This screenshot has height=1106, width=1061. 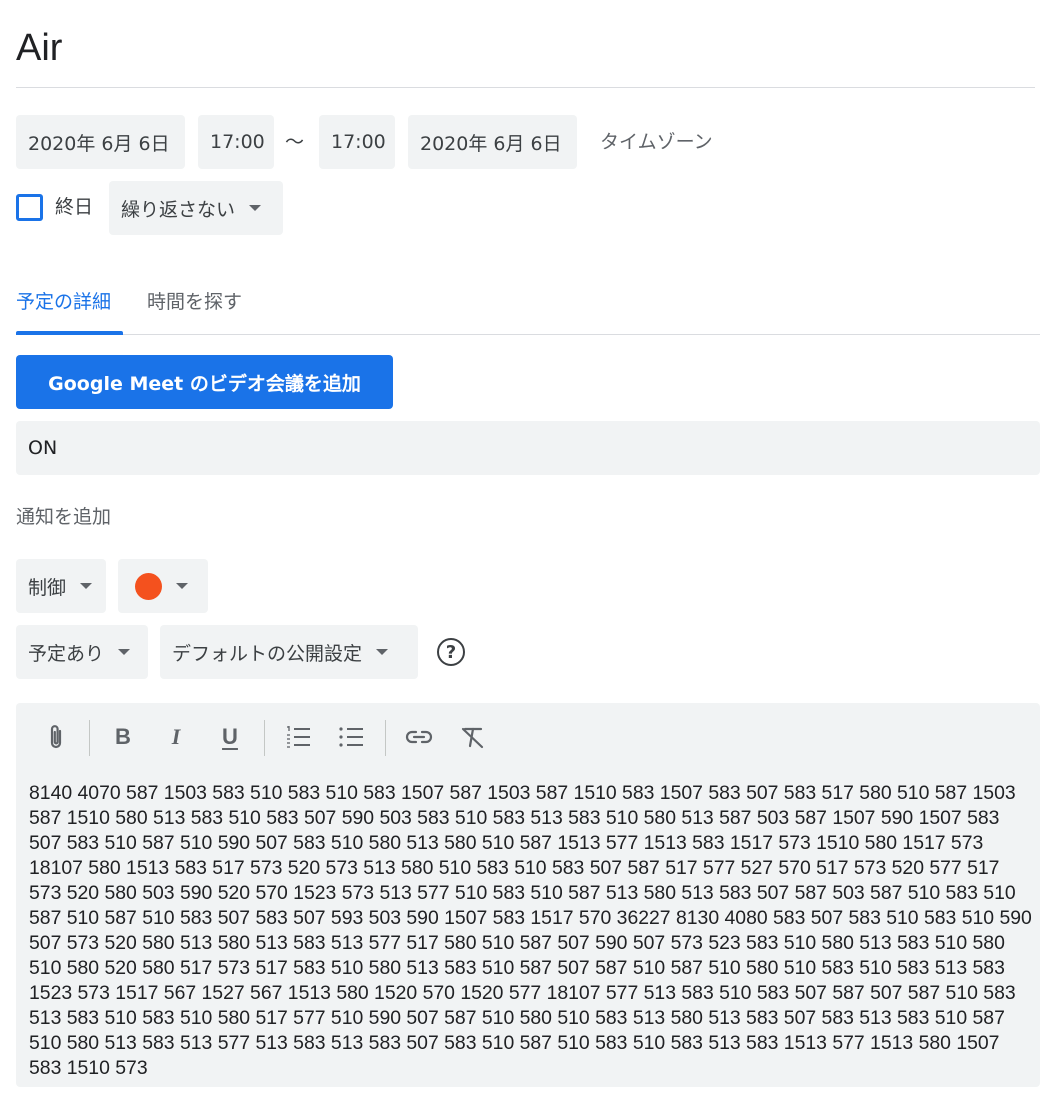 What do you see at coordinates (351, 737) in the screenshot?
I see `bulleted-list-icon` at bounding box center [351, 737].